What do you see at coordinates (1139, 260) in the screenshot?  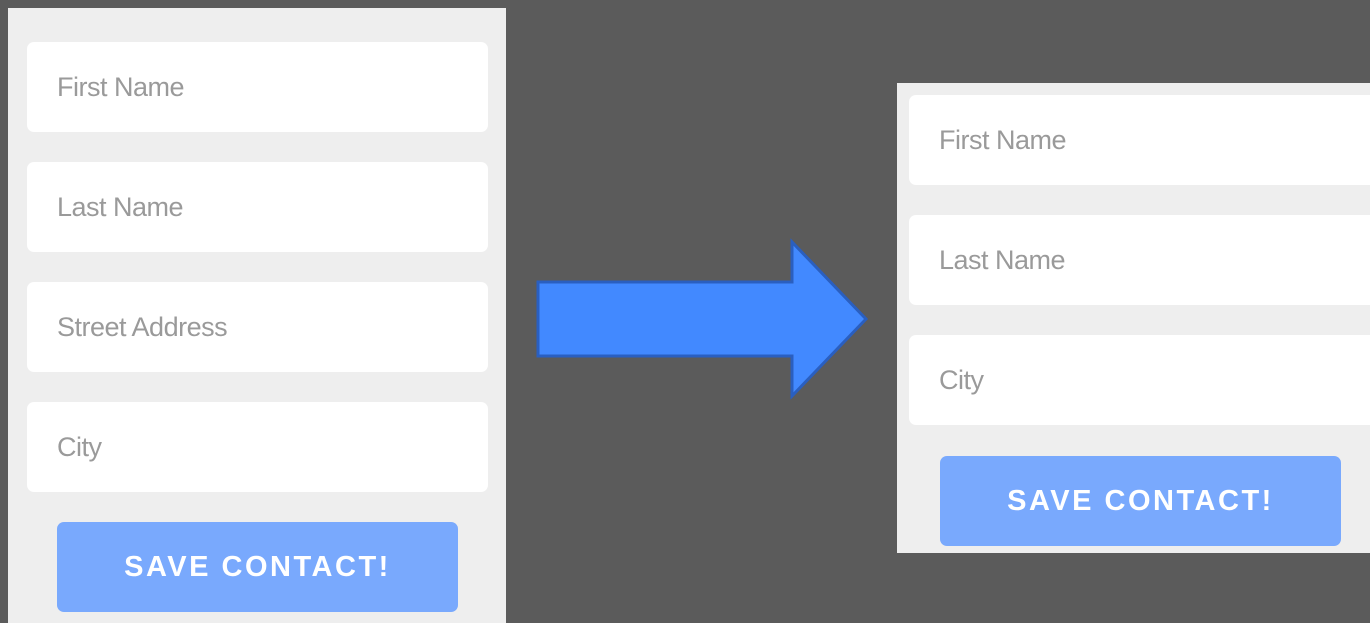 I see `last-name-field: Last Name` at bounding box center [1139, 260].